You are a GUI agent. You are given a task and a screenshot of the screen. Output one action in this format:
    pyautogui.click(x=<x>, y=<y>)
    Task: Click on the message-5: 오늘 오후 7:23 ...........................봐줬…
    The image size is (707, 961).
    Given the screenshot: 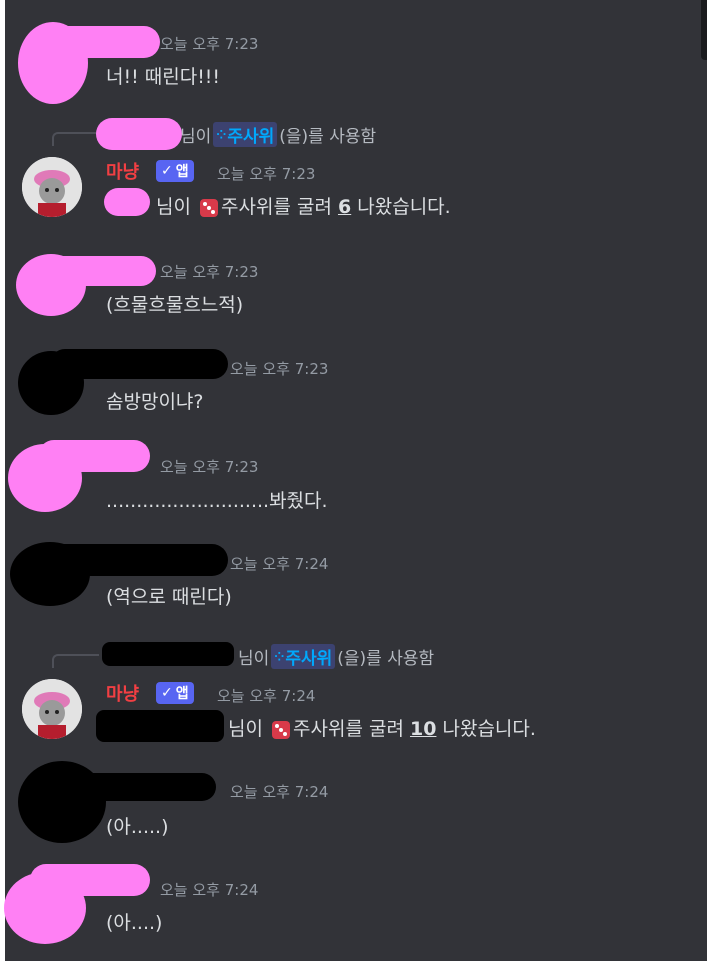 What is the action you would take?
    pyautogui.click(x=350, y=490)
    